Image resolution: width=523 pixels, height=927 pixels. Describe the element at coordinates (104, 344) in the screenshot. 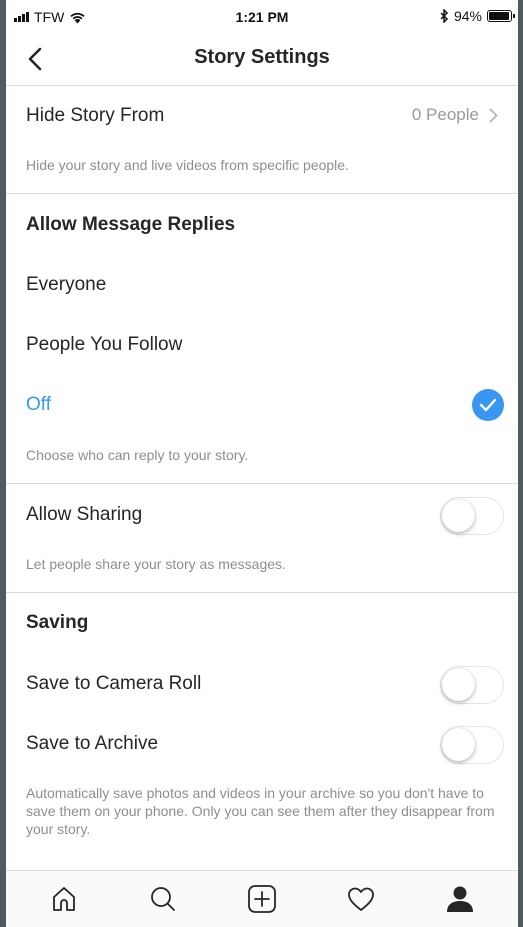

I see `reply-option-label: People You Follow` at that location.